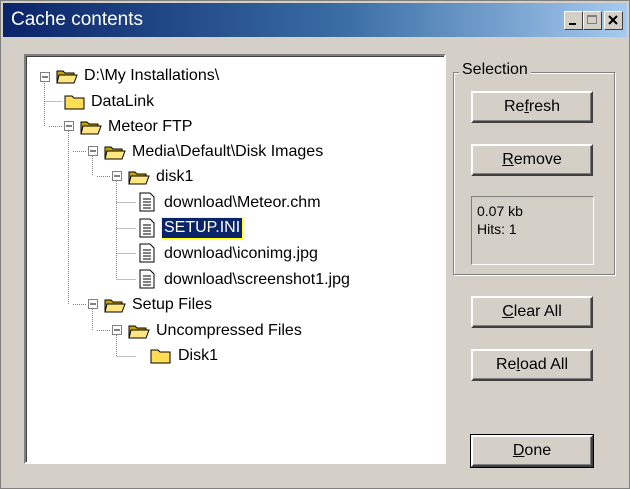  What do you see at coordinates (150, 127) in the screenshot?
I see `tree-node-label: Meteor FTP` at bounding box center [150, 127].